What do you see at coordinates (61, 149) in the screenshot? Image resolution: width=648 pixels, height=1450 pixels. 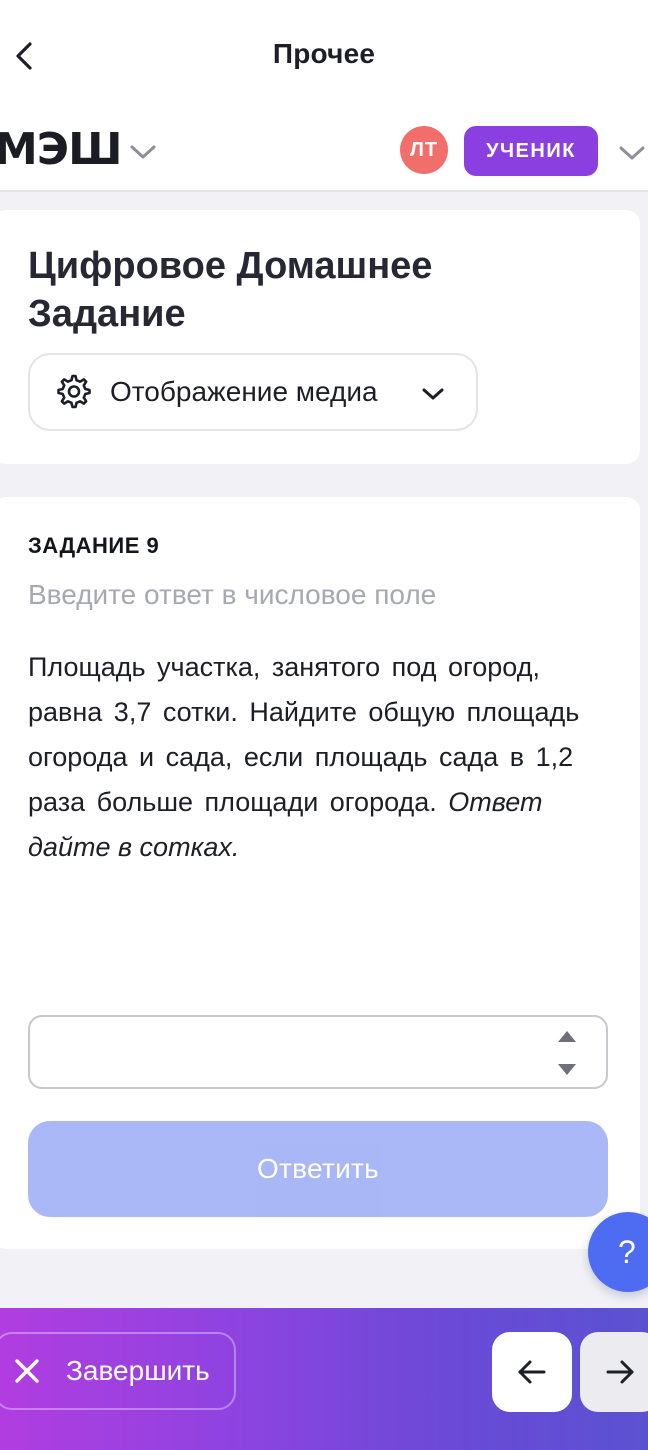 I see `mesh-logo: МЭШ` at bounding box center [61, 149].